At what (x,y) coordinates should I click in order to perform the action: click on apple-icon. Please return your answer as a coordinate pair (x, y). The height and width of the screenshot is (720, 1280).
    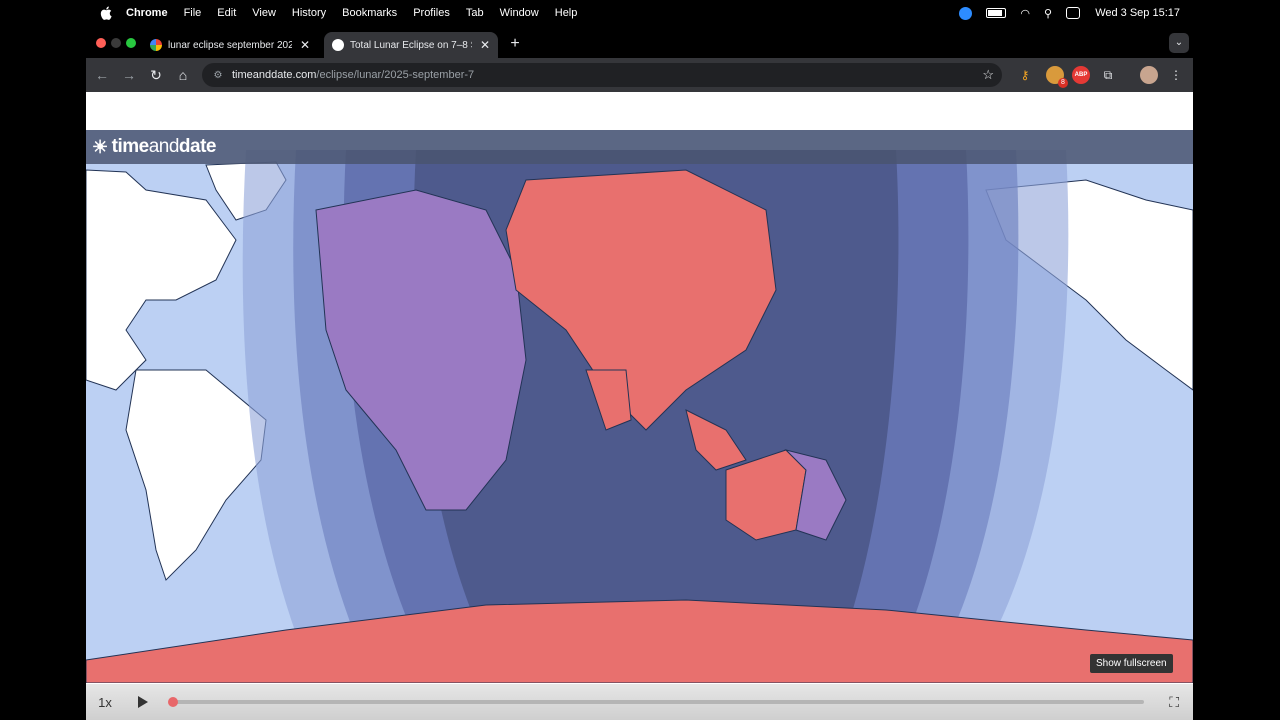
    Looking at the image, I should click on (107, 13).